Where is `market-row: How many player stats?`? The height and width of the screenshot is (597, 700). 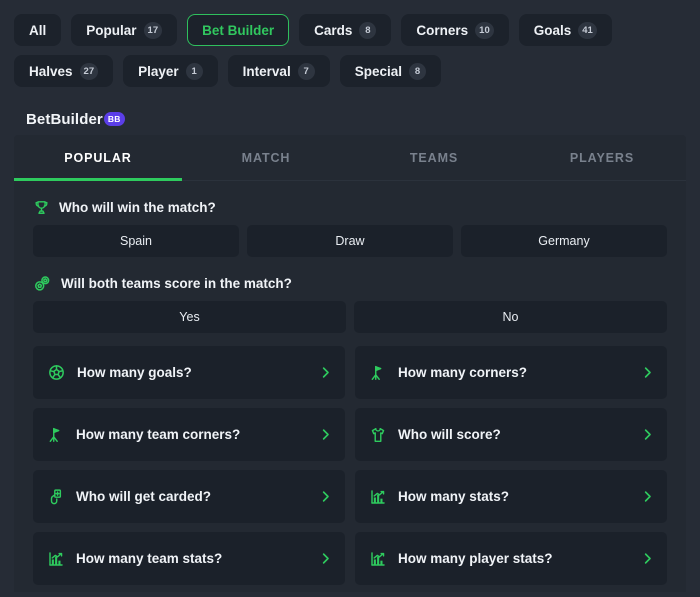
market-row: How many player stats? is located at coordinates (511, 558).